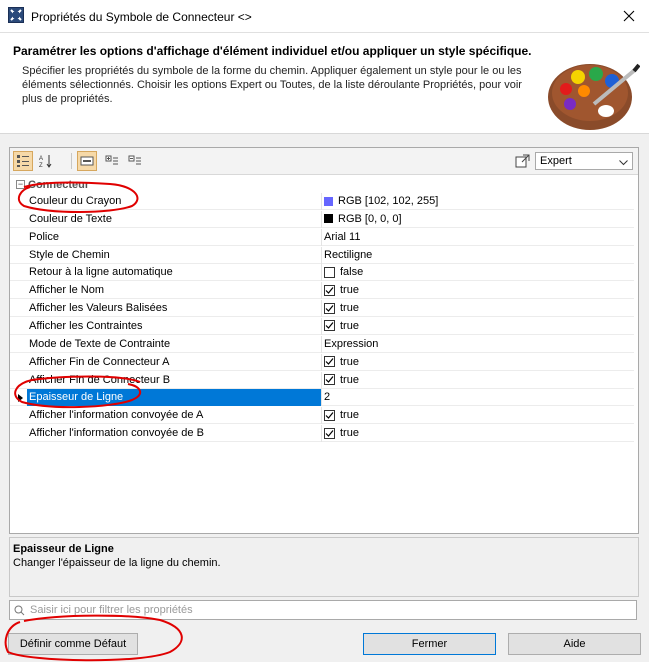 This screenshot has height=662, width=649. Describe the element at coordinates (370, 218) in the screenshot. I see `property-value-text: RGB [0, 0, 0]` at that location.